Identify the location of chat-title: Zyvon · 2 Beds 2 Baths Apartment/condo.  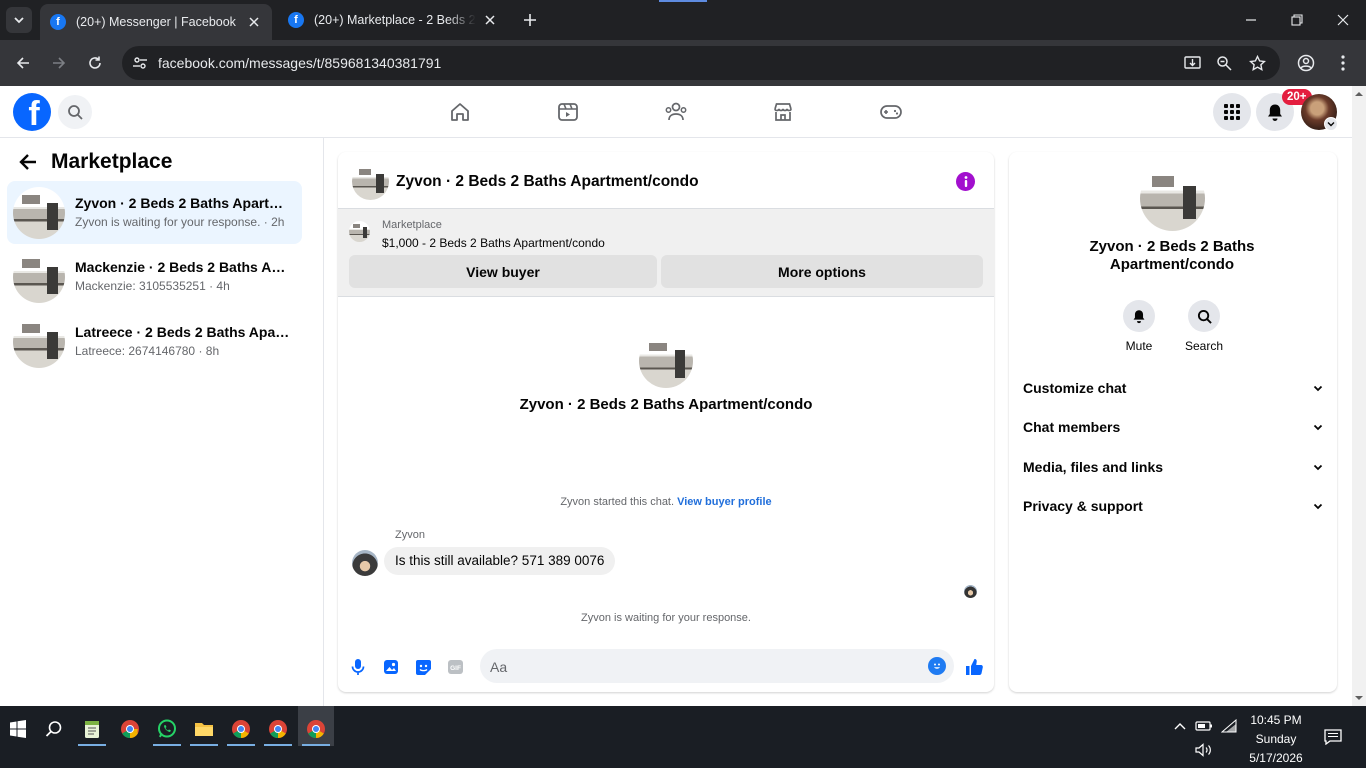
(547, 182).